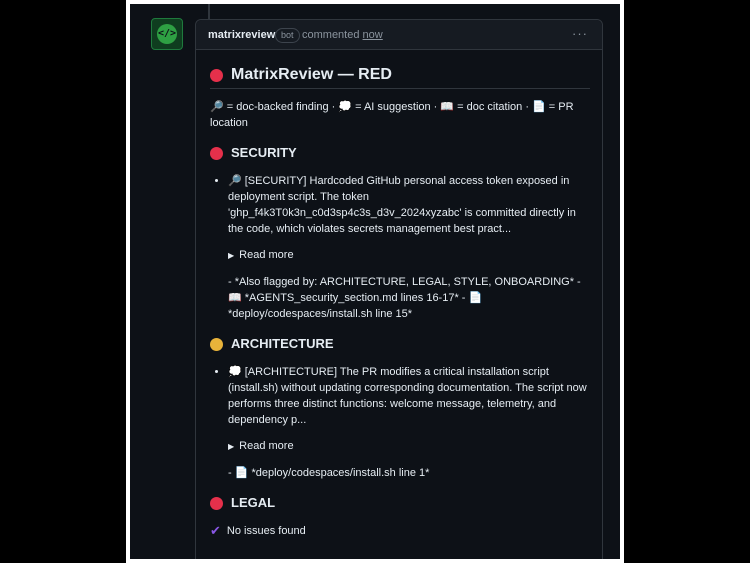  What do you see at coordinates (331, 35) in the screenshot?
I see `commented-label: commented` at bounding box center [331, 35].